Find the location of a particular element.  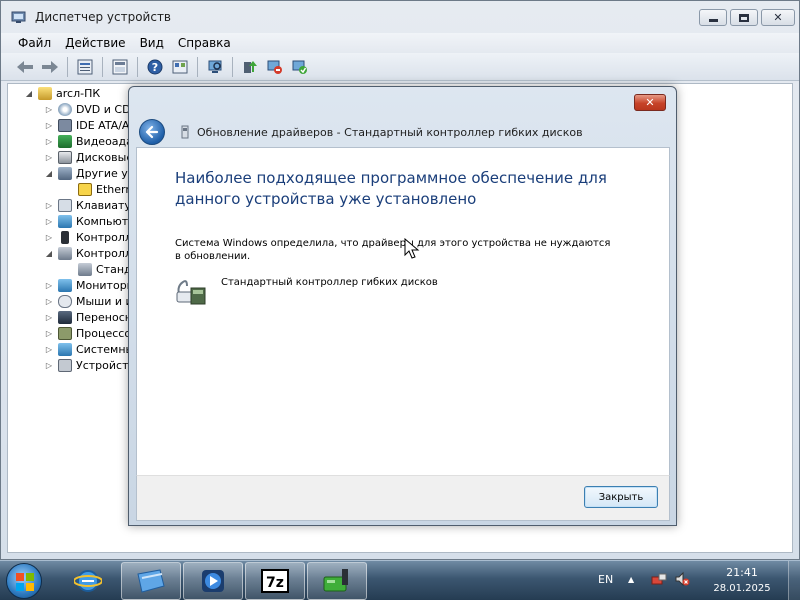

title-bar: Диспетчер устройств ✕ is located at coordinates (400, 17).